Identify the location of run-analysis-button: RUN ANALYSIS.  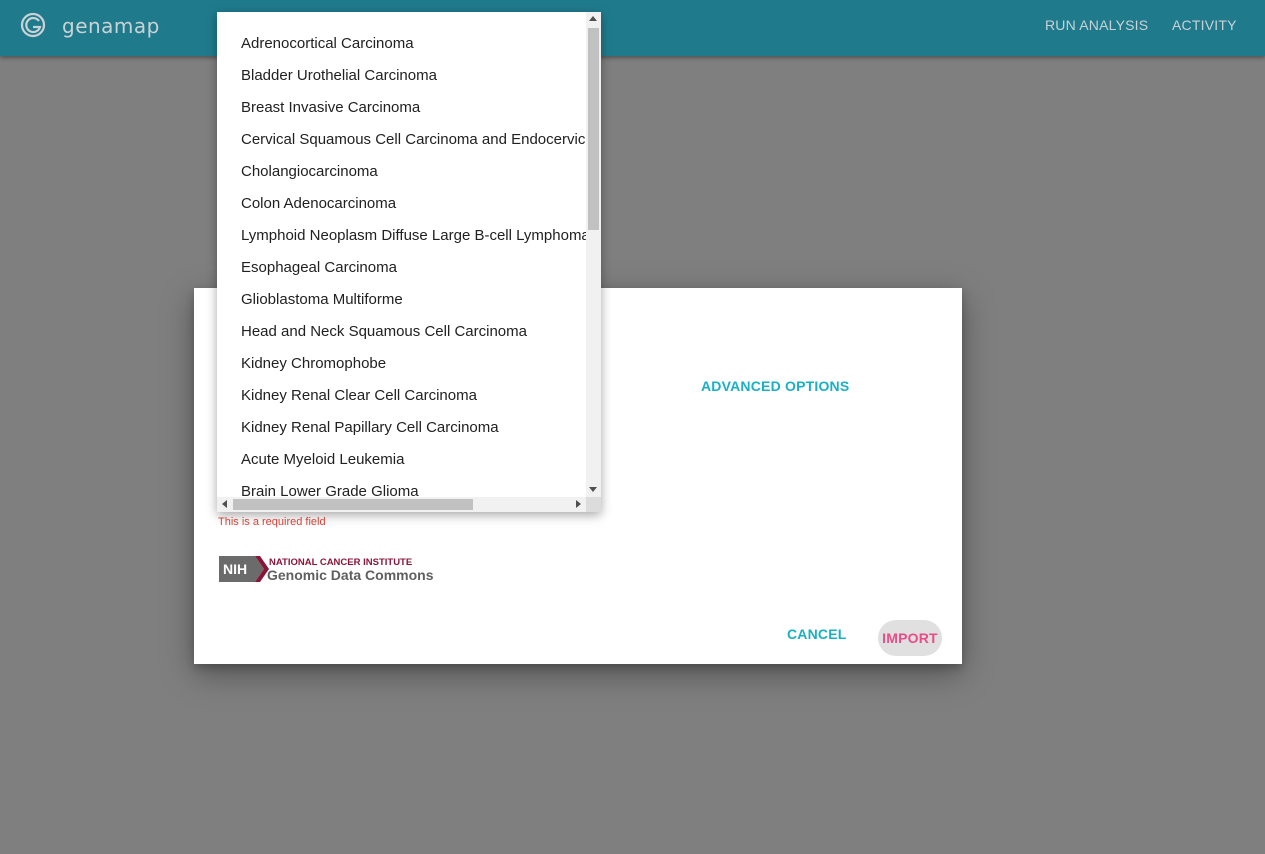
(1096, 25).